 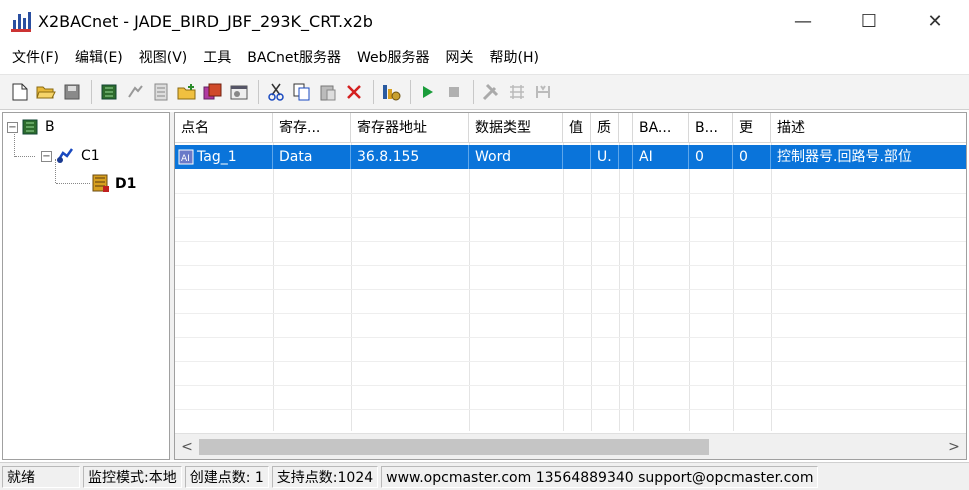 What do you see at coordinates (187, 446) in the screenshot?
I see `scroll-left-icon: <` at bounding box center [187, 446].